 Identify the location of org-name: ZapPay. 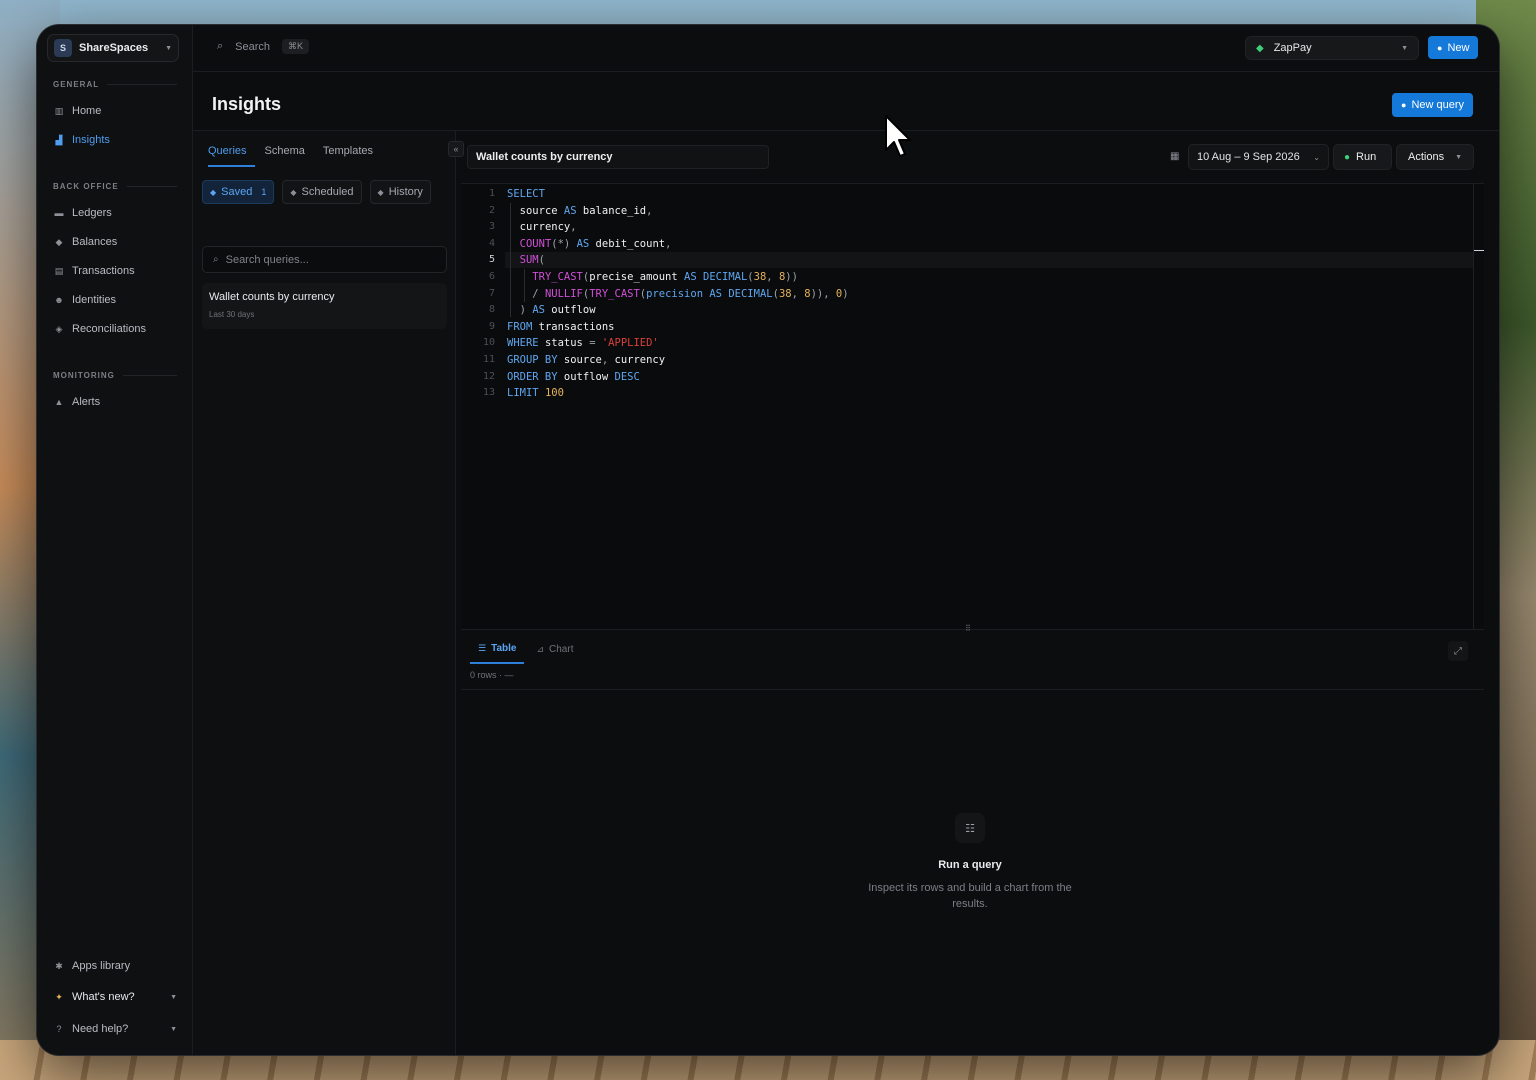
(1292, 48).